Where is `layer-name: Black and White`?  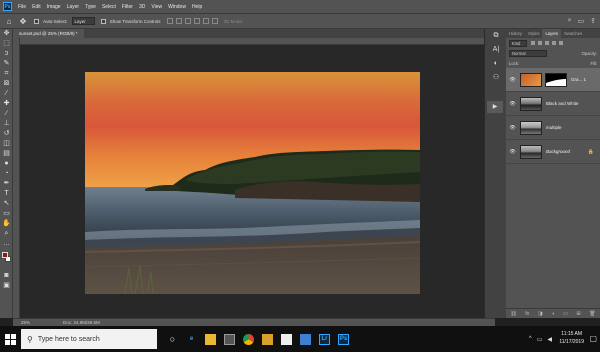 layer-name: Black and White is located at coordinates (562, 103).